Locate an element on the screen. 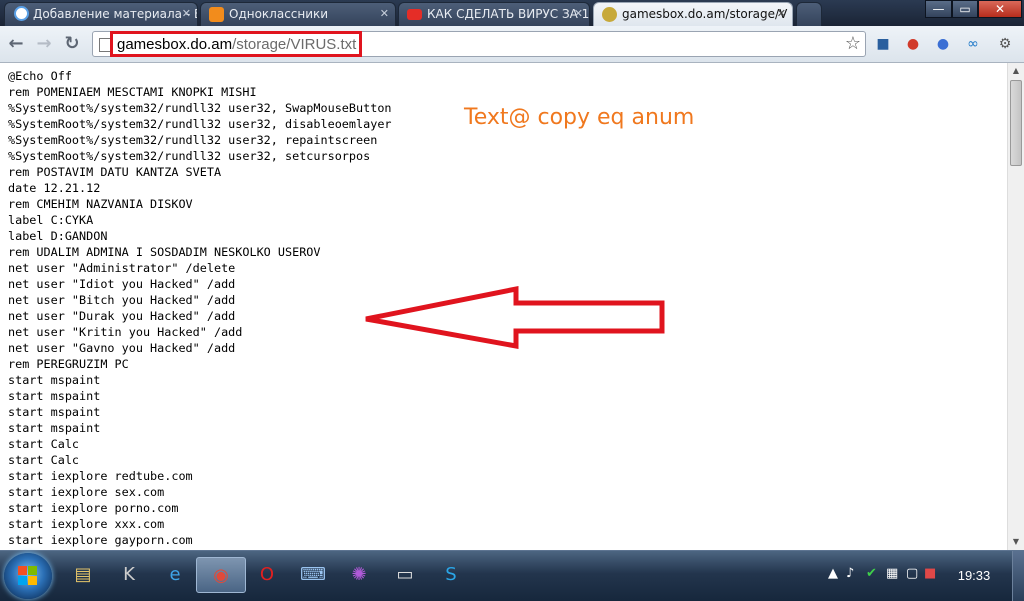 The width and height of the screenshot is (1024, 601). start-button is located at coordinates (28, 576).